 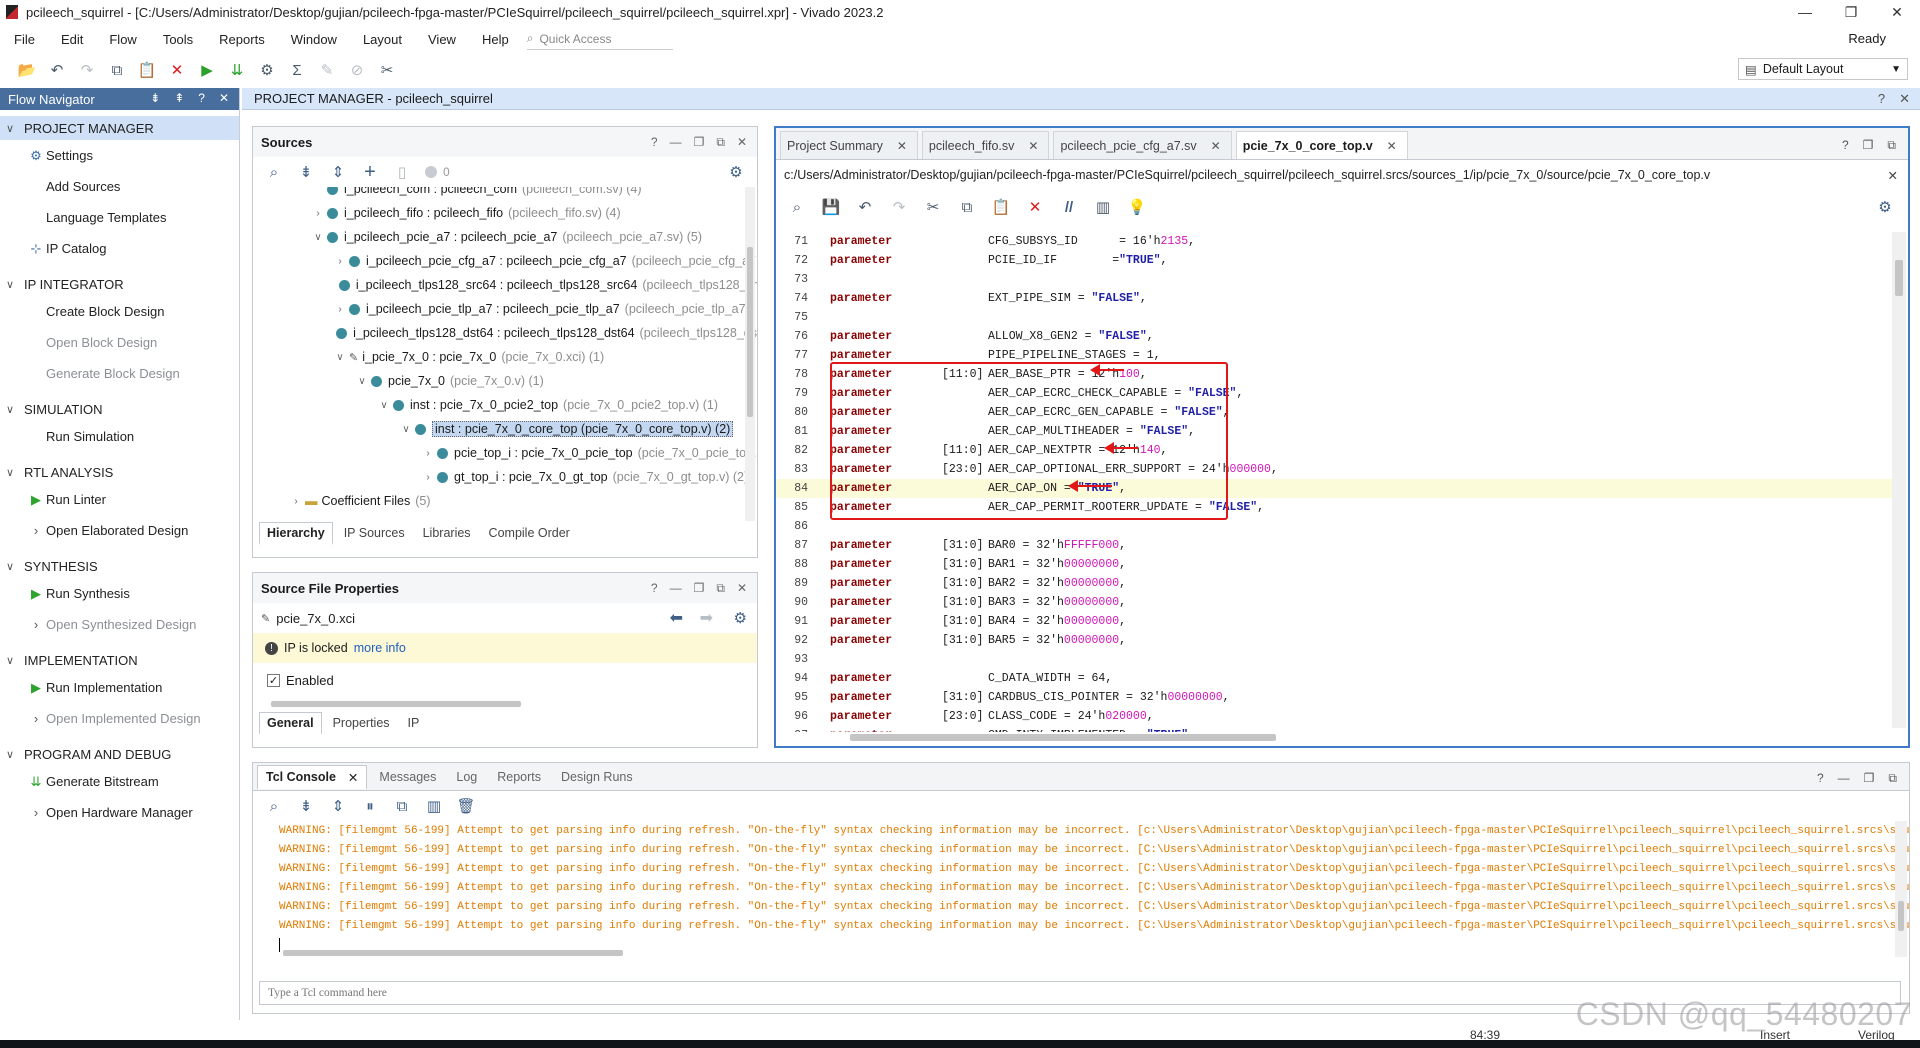 I want to click on nav-run-implementation: ▶ Run Implementation, so click(x=119, y=687).